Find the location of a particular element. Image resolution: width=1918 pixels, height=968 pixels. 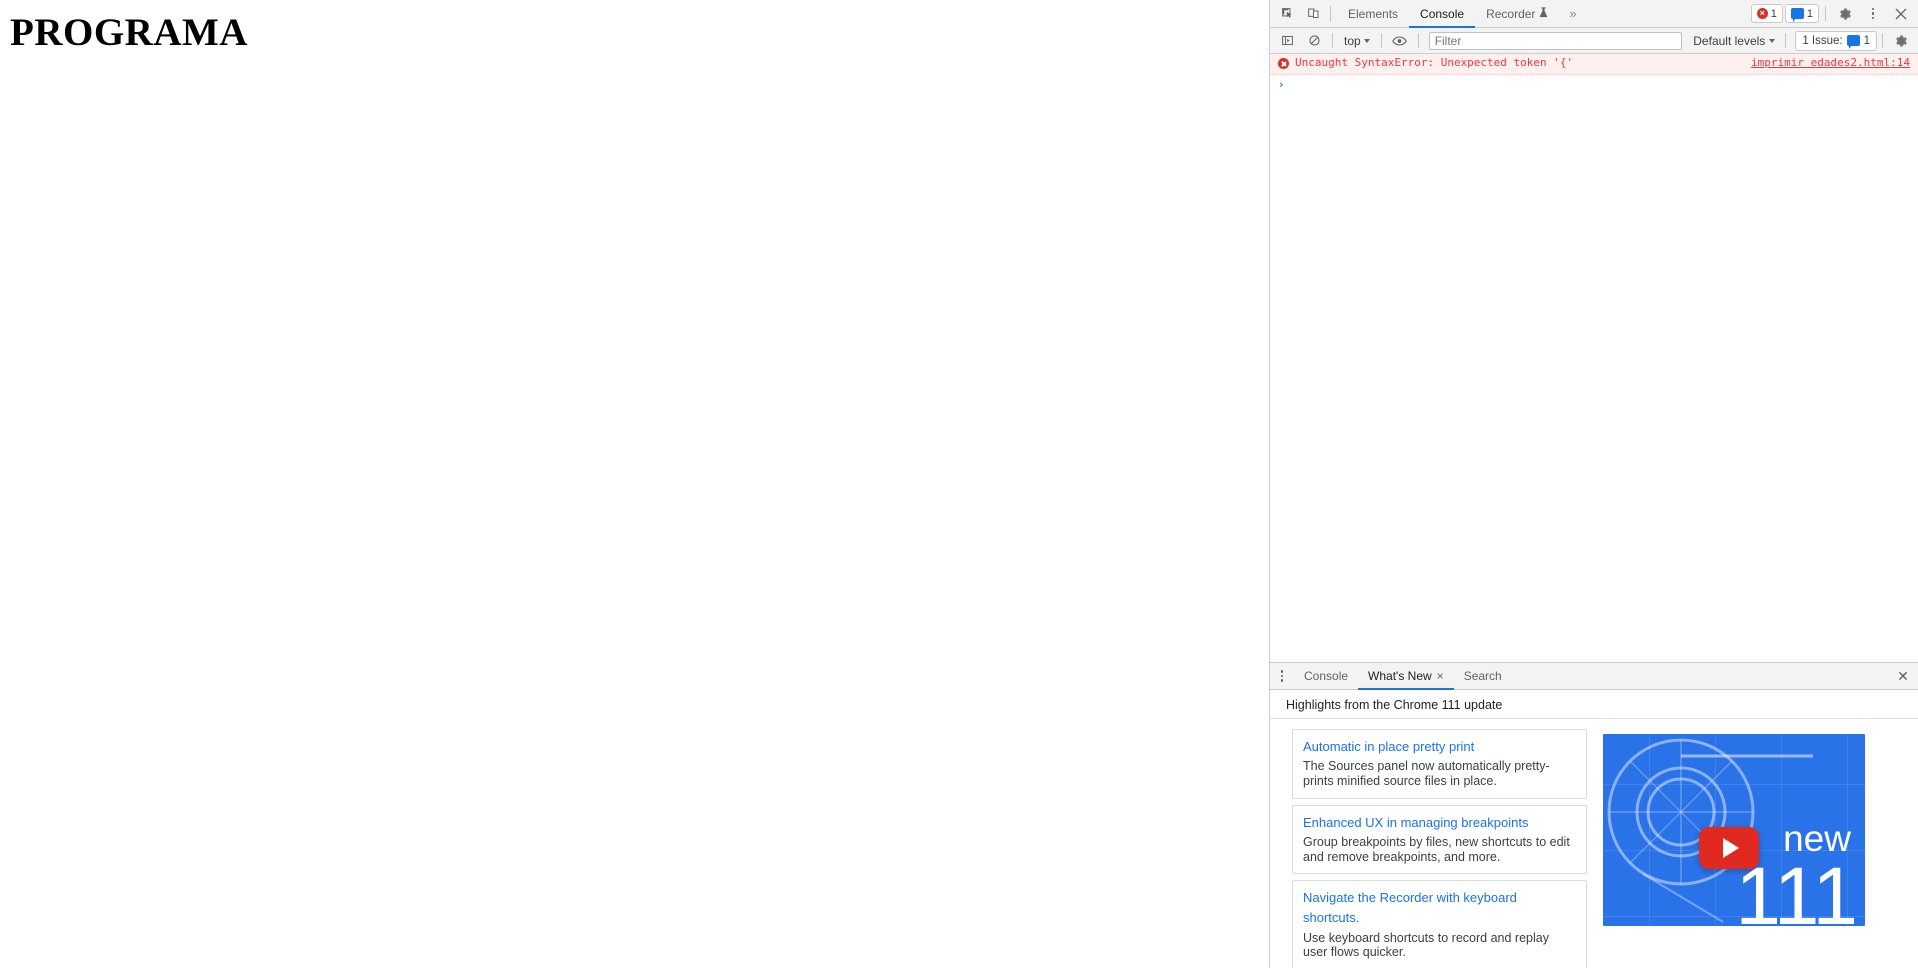

drawer-tab-console-label: Console is located at coordinates (1326, 676).